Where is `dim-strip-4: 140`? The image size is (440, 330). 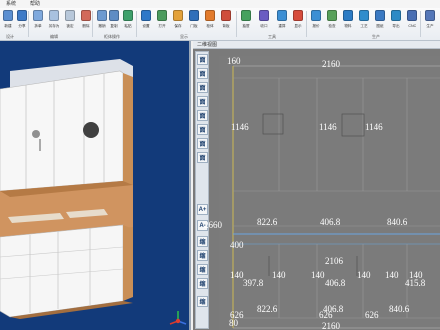
dim-strip-4: 140 is located at coordinates (364, 275).